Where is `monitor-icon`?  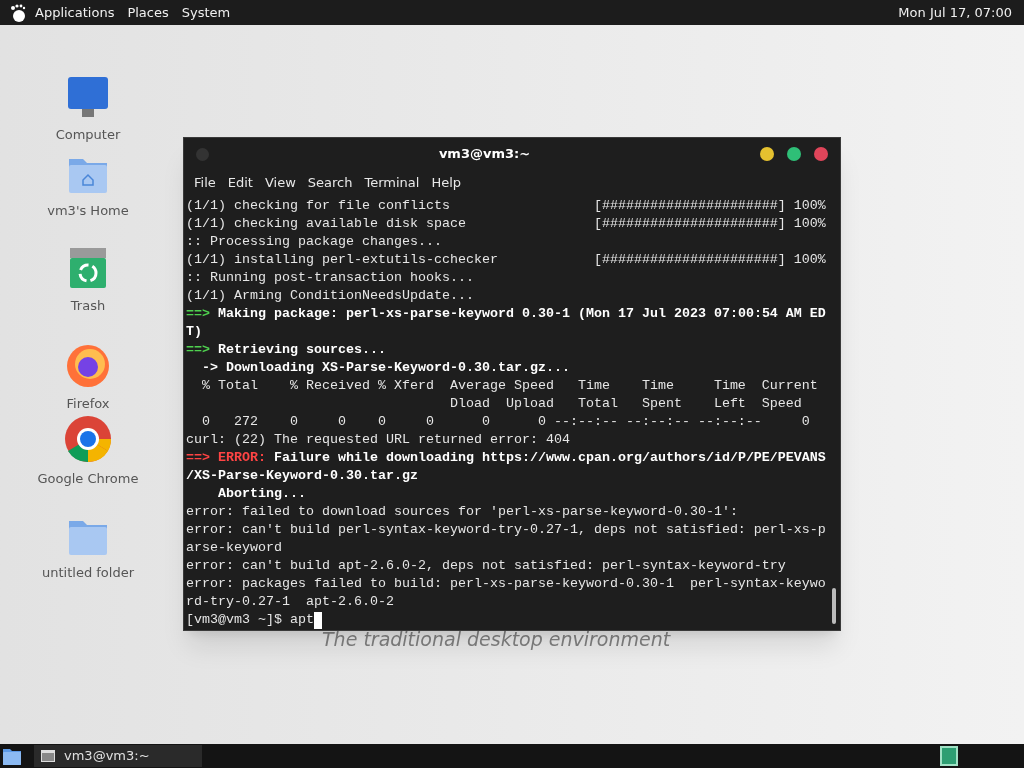 monitor-icon is located at coordinates (88, 97).